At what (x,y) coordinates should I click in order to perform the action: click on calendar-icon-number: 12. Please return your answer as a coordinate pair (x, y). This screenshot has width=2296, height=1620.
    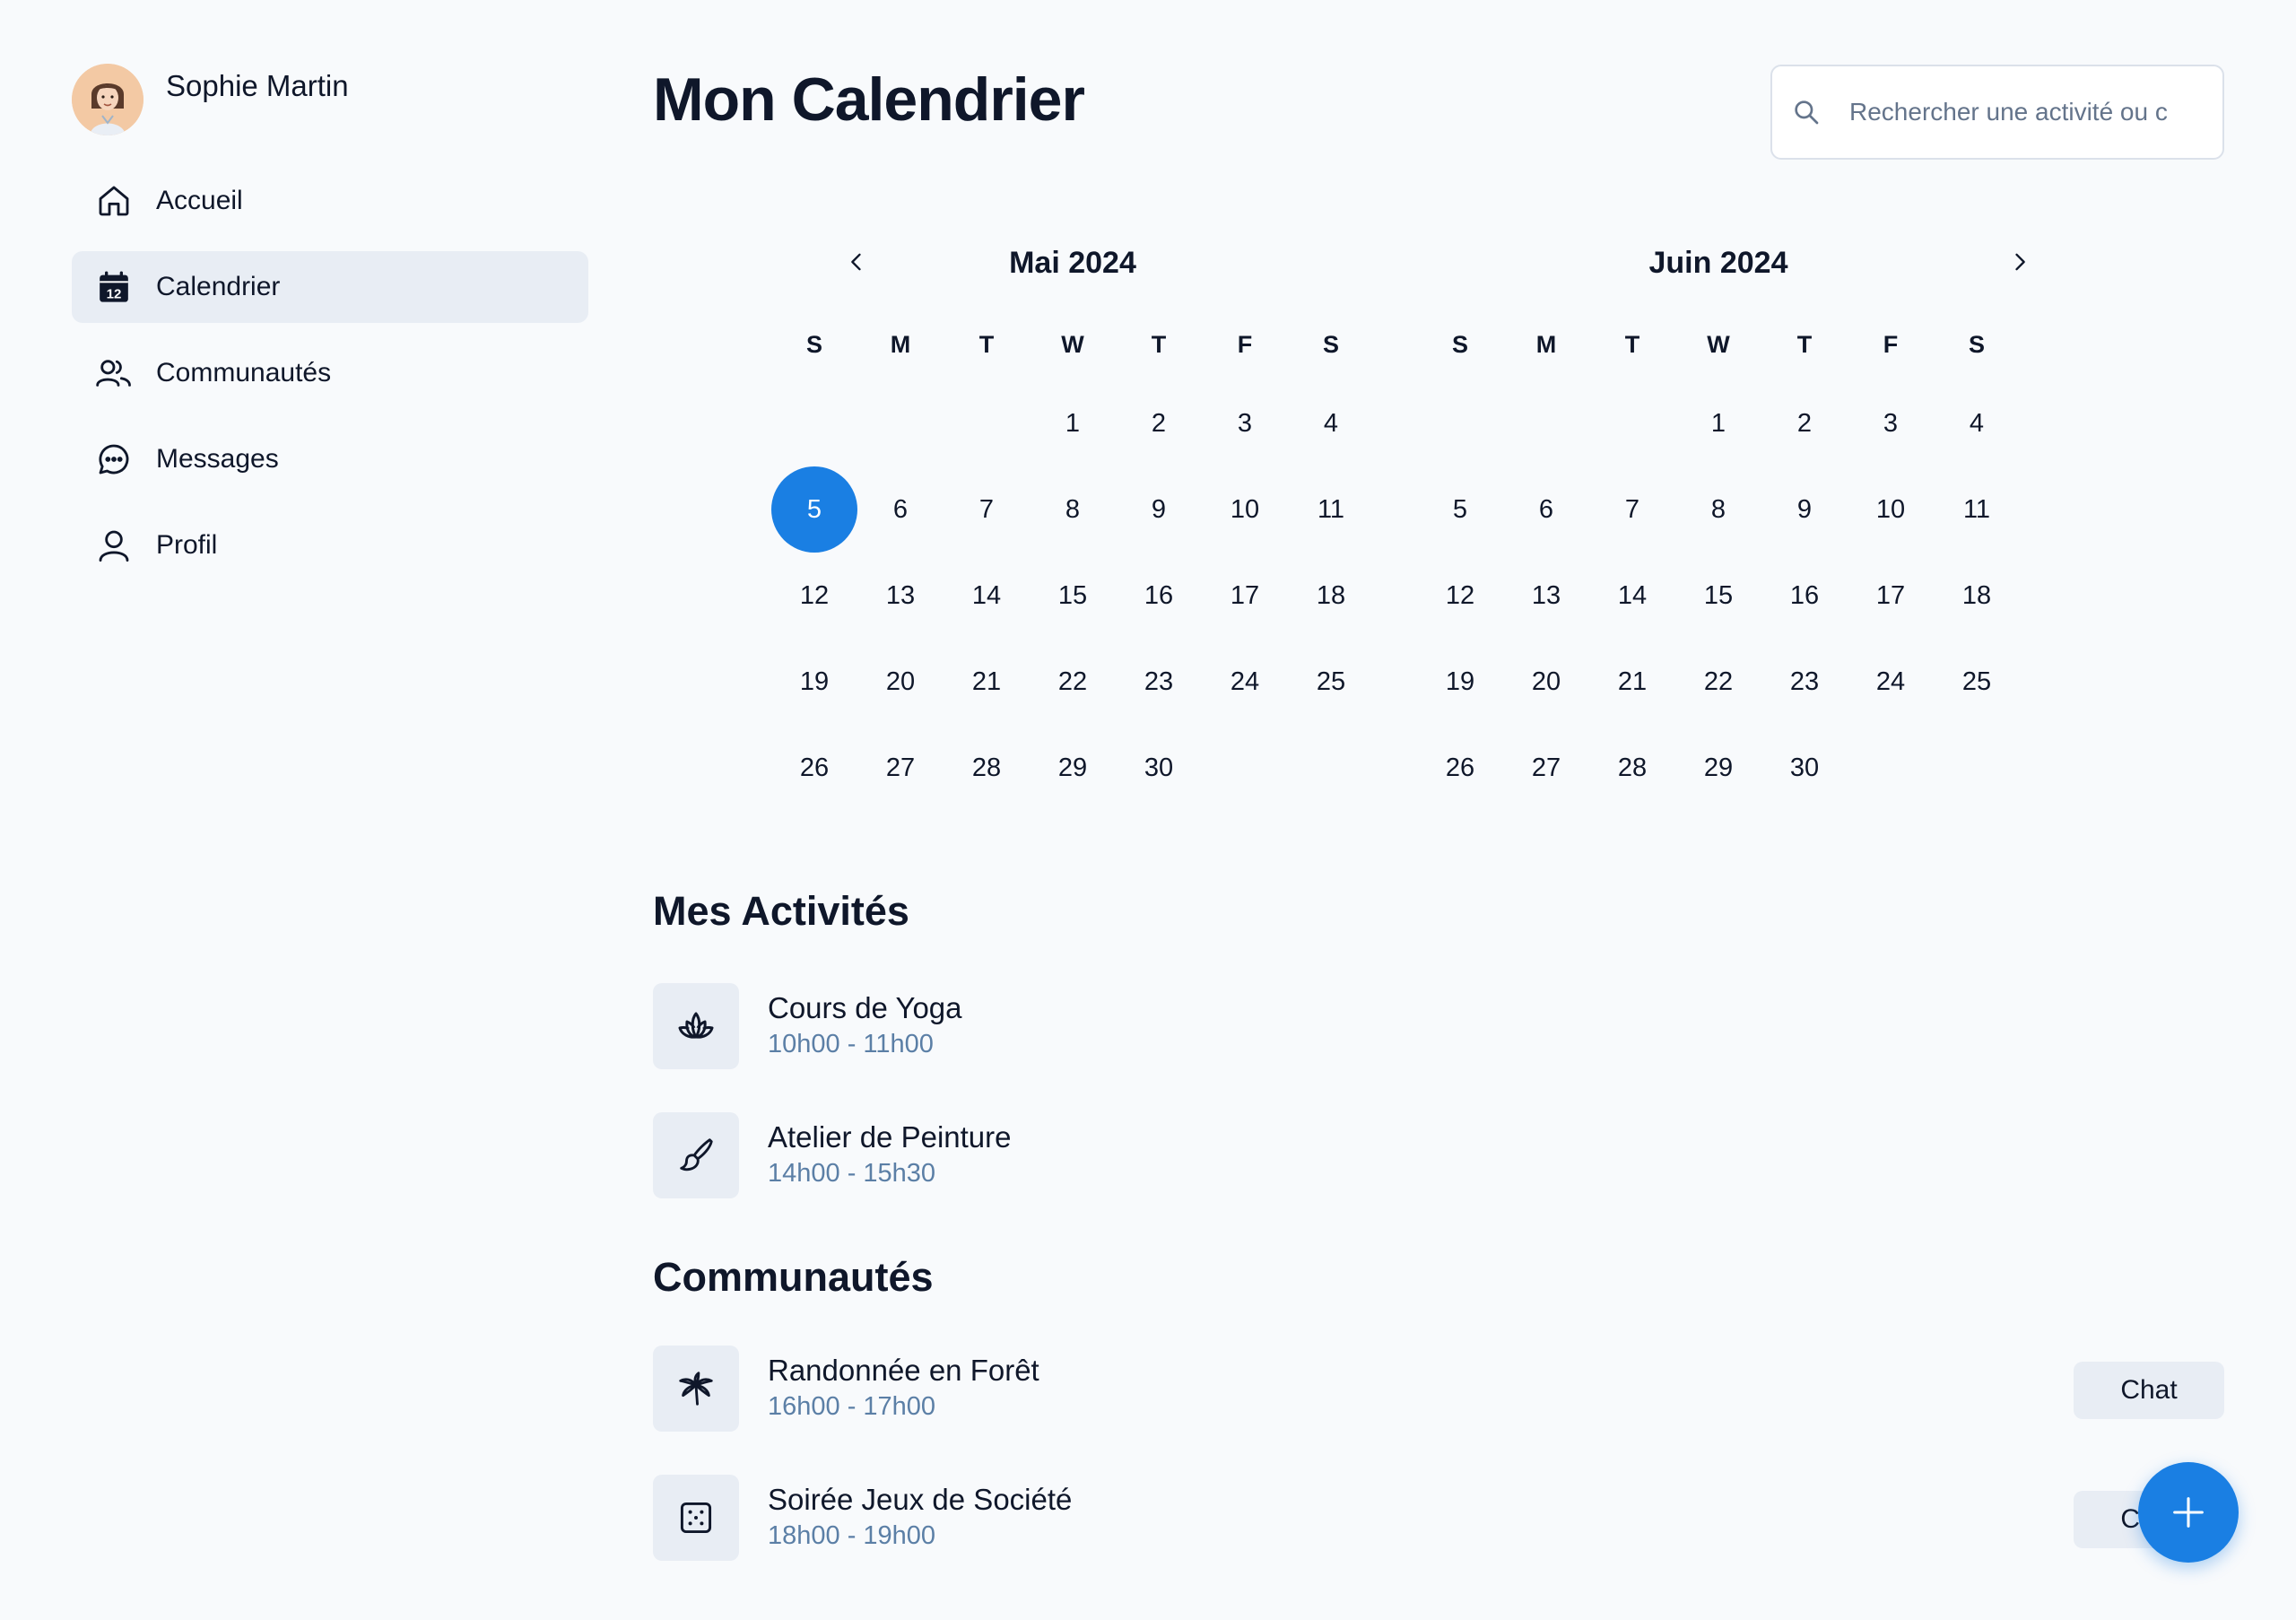
    Looking at the image, I should click on (114, 295).